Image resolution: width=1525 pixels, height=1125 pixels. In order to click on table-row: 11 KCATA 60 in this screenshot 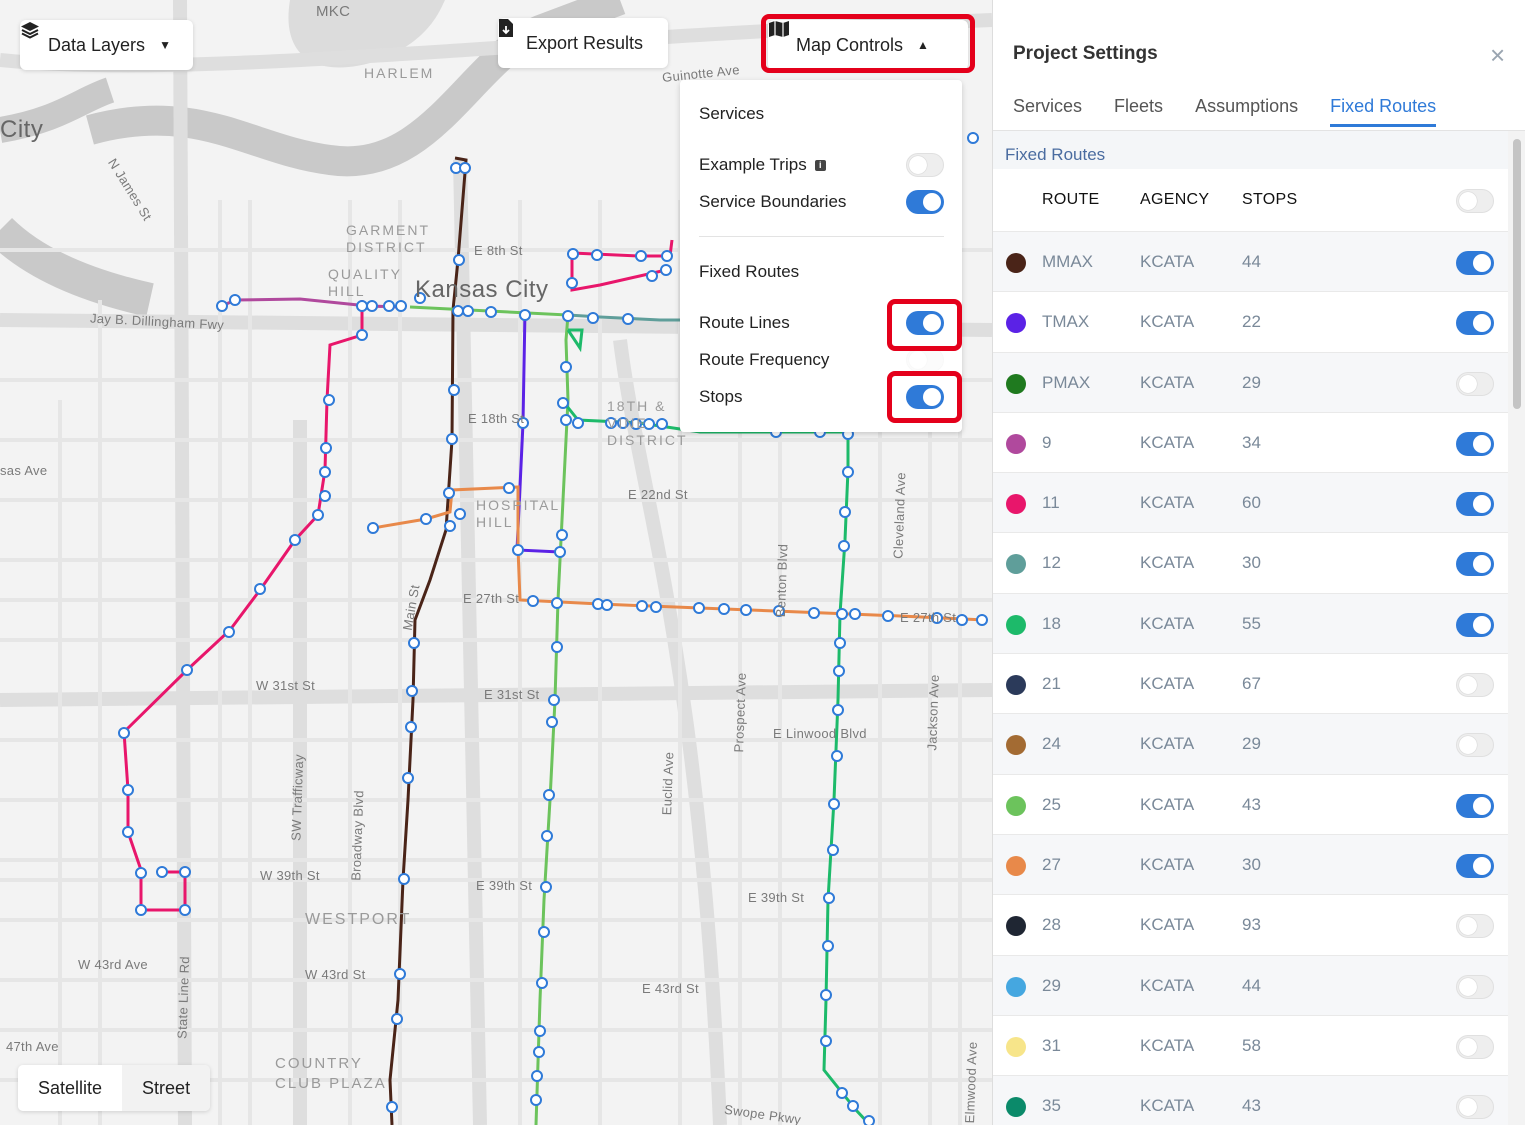, I will do `click(1250, 502)`.